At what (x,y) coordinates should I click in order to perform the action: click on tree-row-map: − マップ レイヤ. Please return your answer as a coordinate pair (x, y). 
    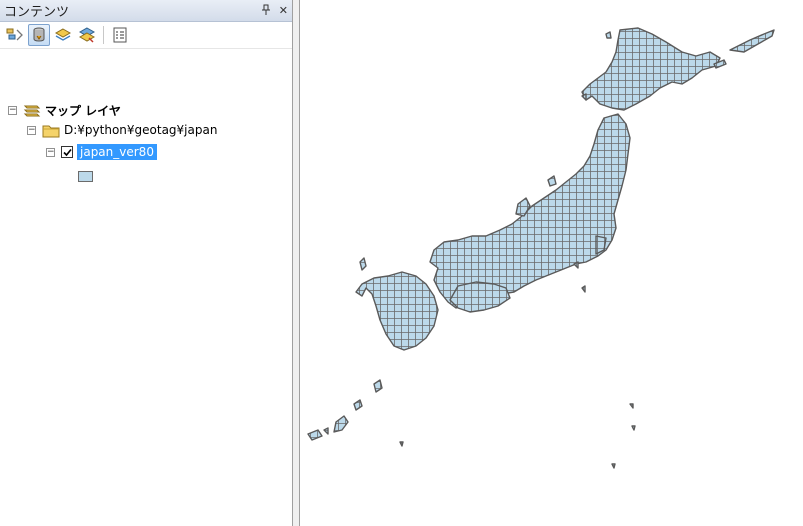
    Looking at the image, I should click on (64, 110).